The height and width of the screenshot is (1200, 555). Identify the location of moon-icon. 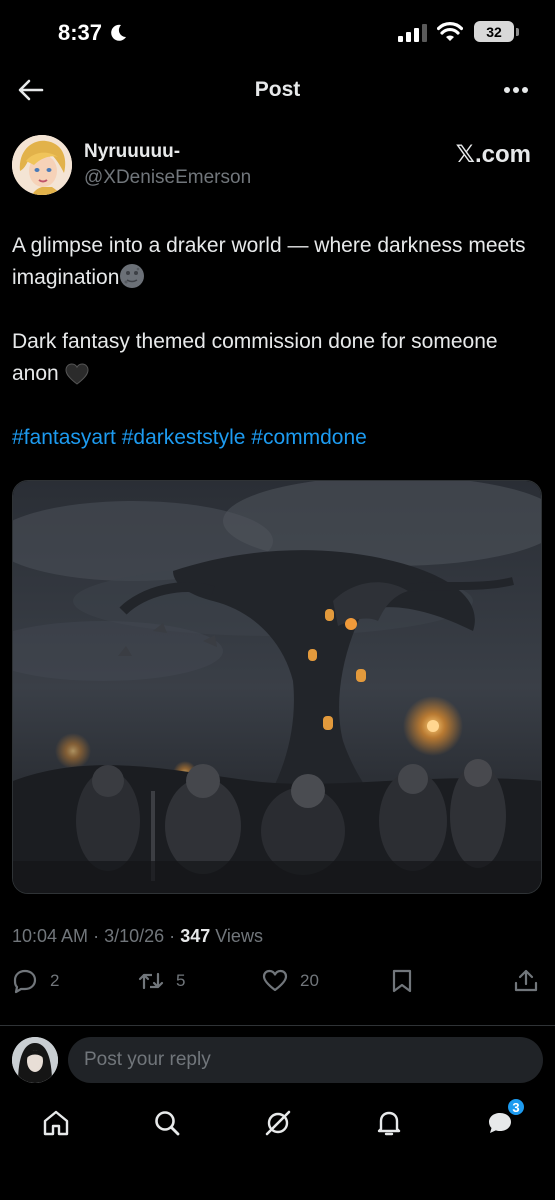
(119, 32).